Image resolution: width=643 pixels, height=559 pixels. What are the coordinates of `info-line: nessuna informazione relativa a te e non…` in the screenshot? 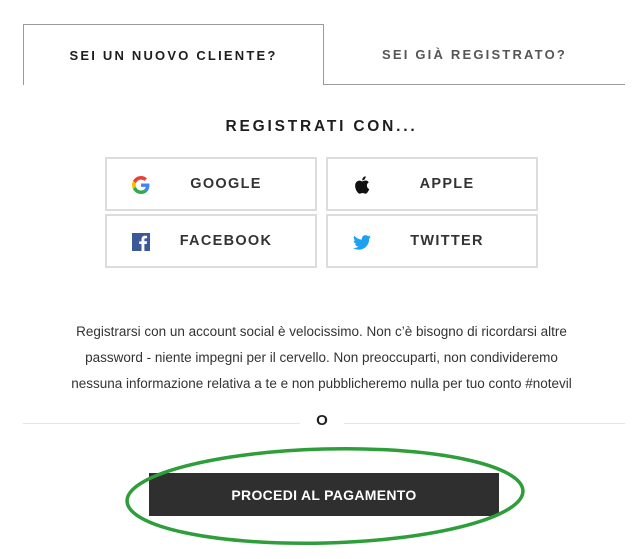 It's located at (321, 383).